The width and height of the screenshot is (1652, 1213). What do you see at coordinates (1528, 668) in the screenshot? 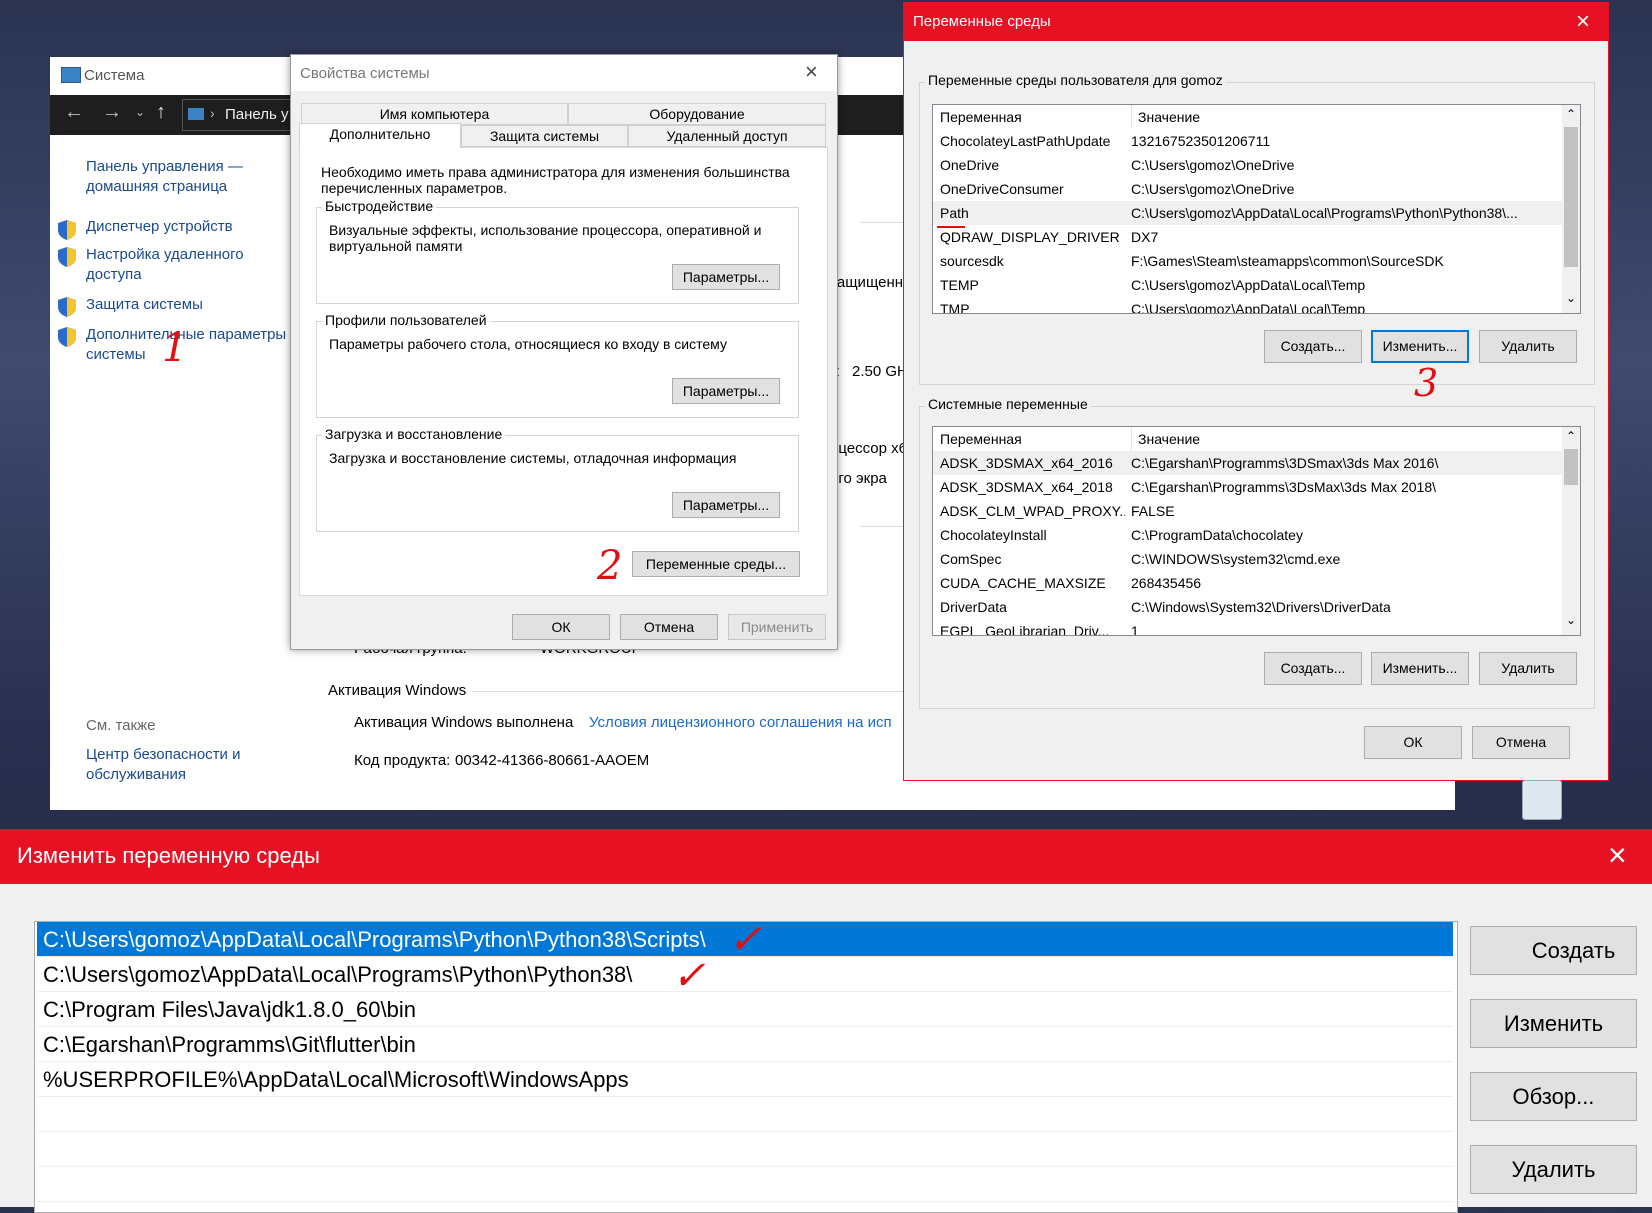
I see `system-delete-button: Удалить` at bounding box center [1528, 668].